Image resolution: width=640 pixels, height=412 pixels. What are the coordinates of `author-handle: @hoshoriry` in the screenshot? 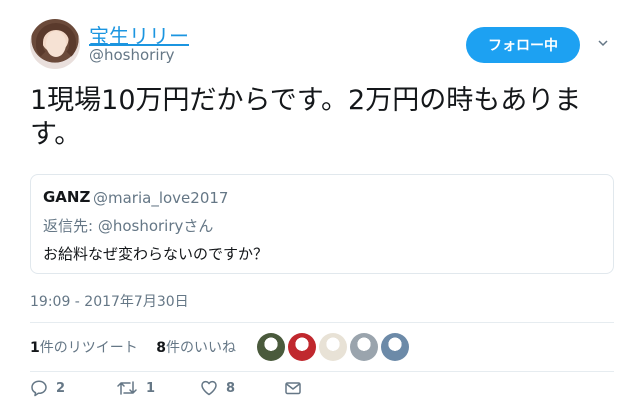 It's located at (132, 55).